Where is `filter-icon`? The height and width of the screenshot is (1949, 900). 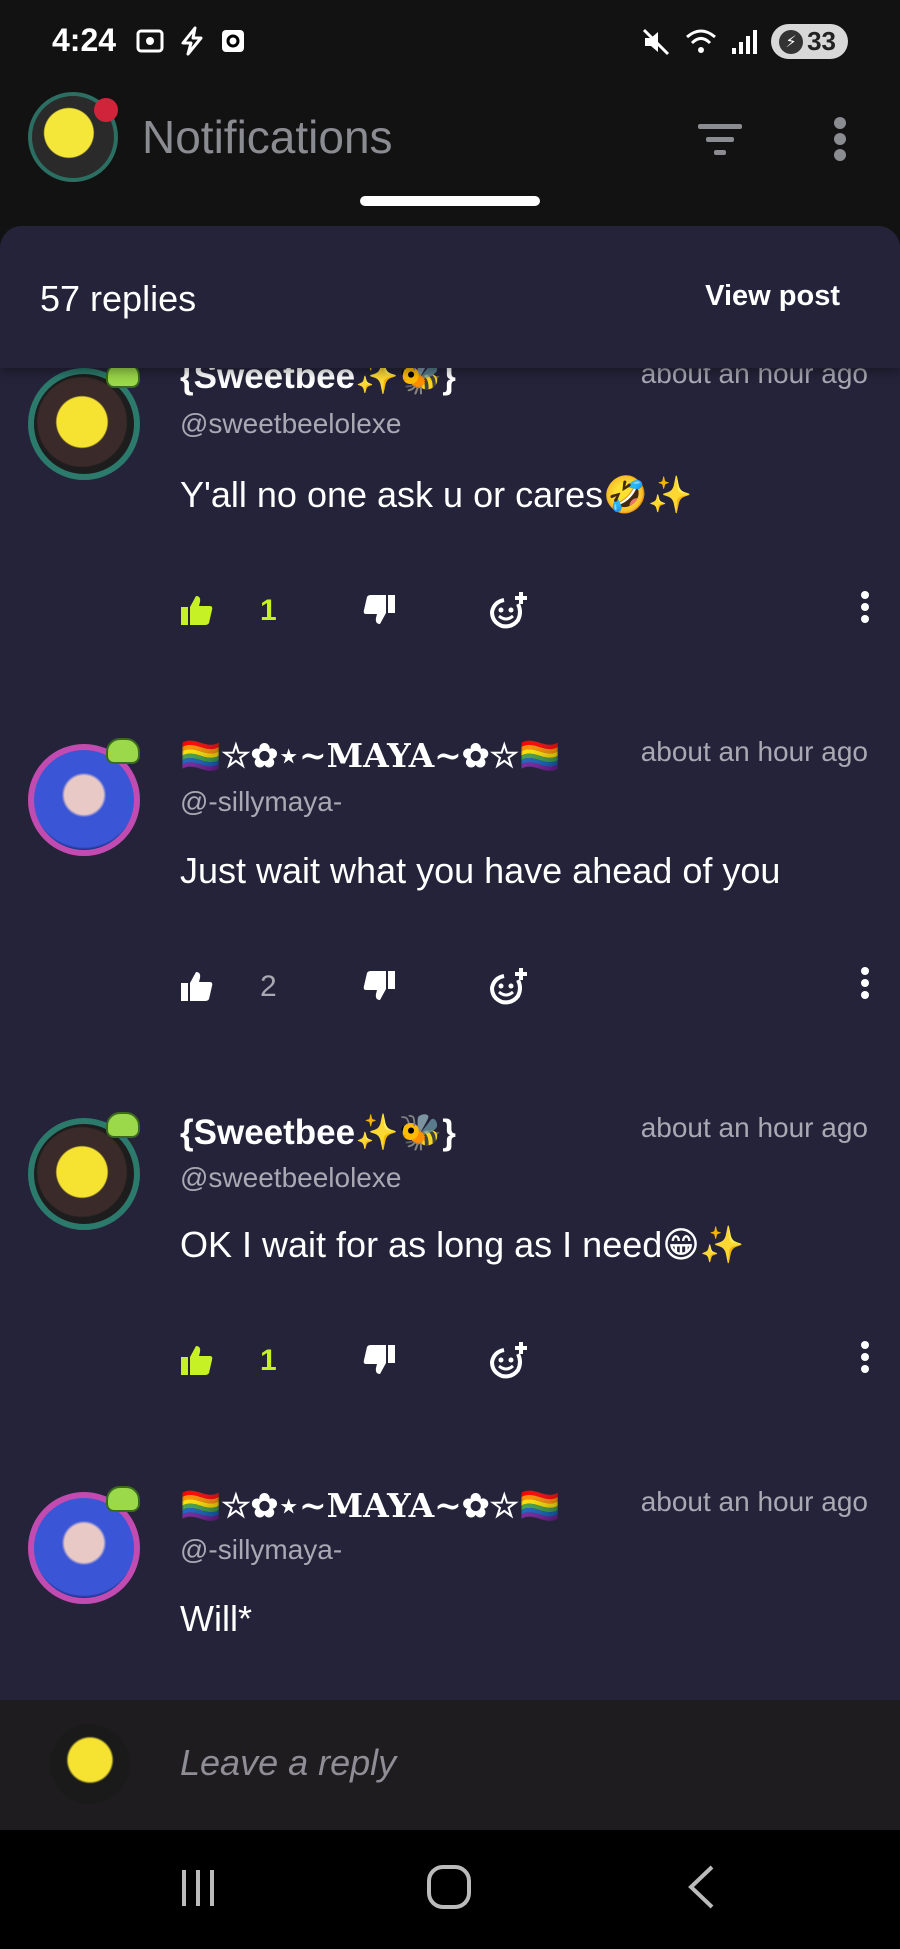
filter-icon is located at coordinates (720, 140).